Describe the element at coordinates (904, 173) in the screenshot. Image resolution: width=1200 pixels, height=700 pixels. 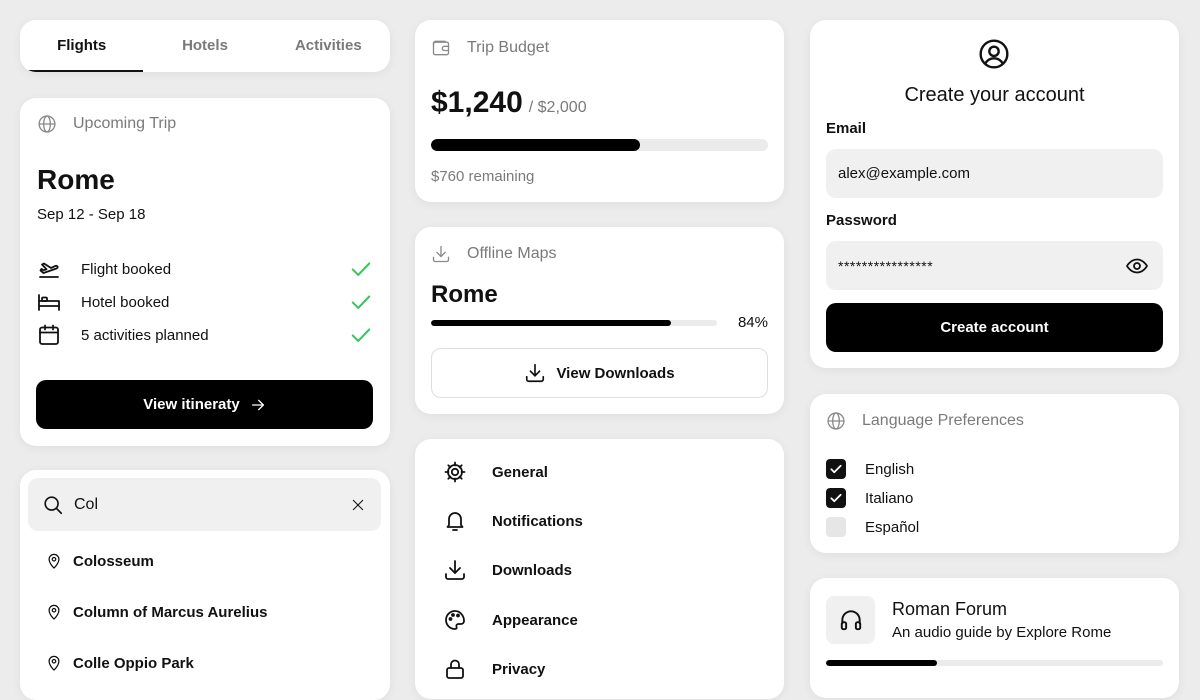
I see `email-value: alex@example.com` at that location.